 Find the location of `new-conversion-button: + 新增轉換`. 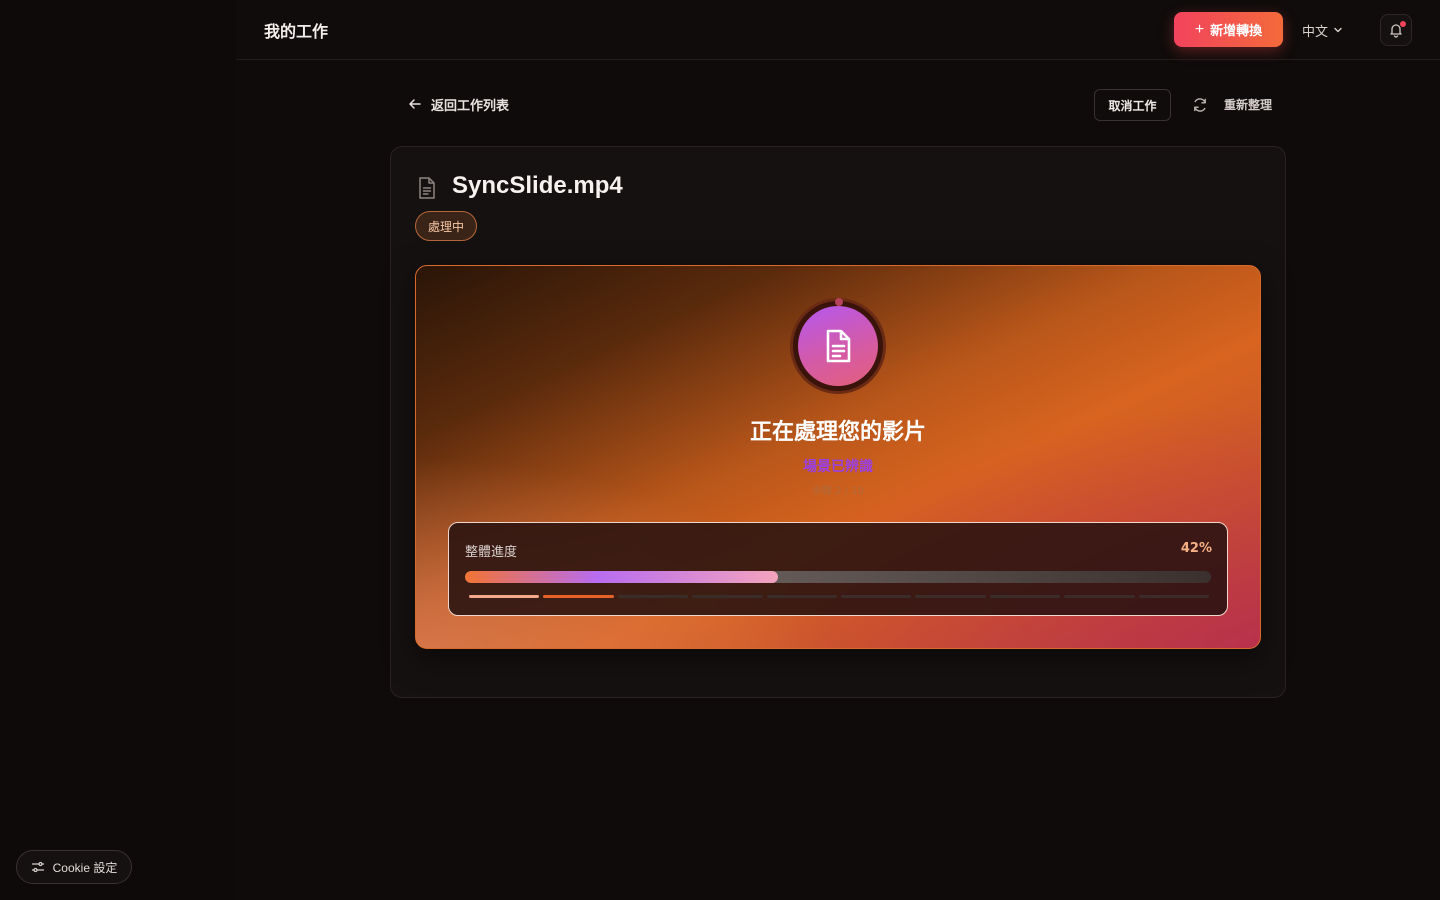

new-conversion-button: + 新增轉換 is located at coordinates (1228, 29).